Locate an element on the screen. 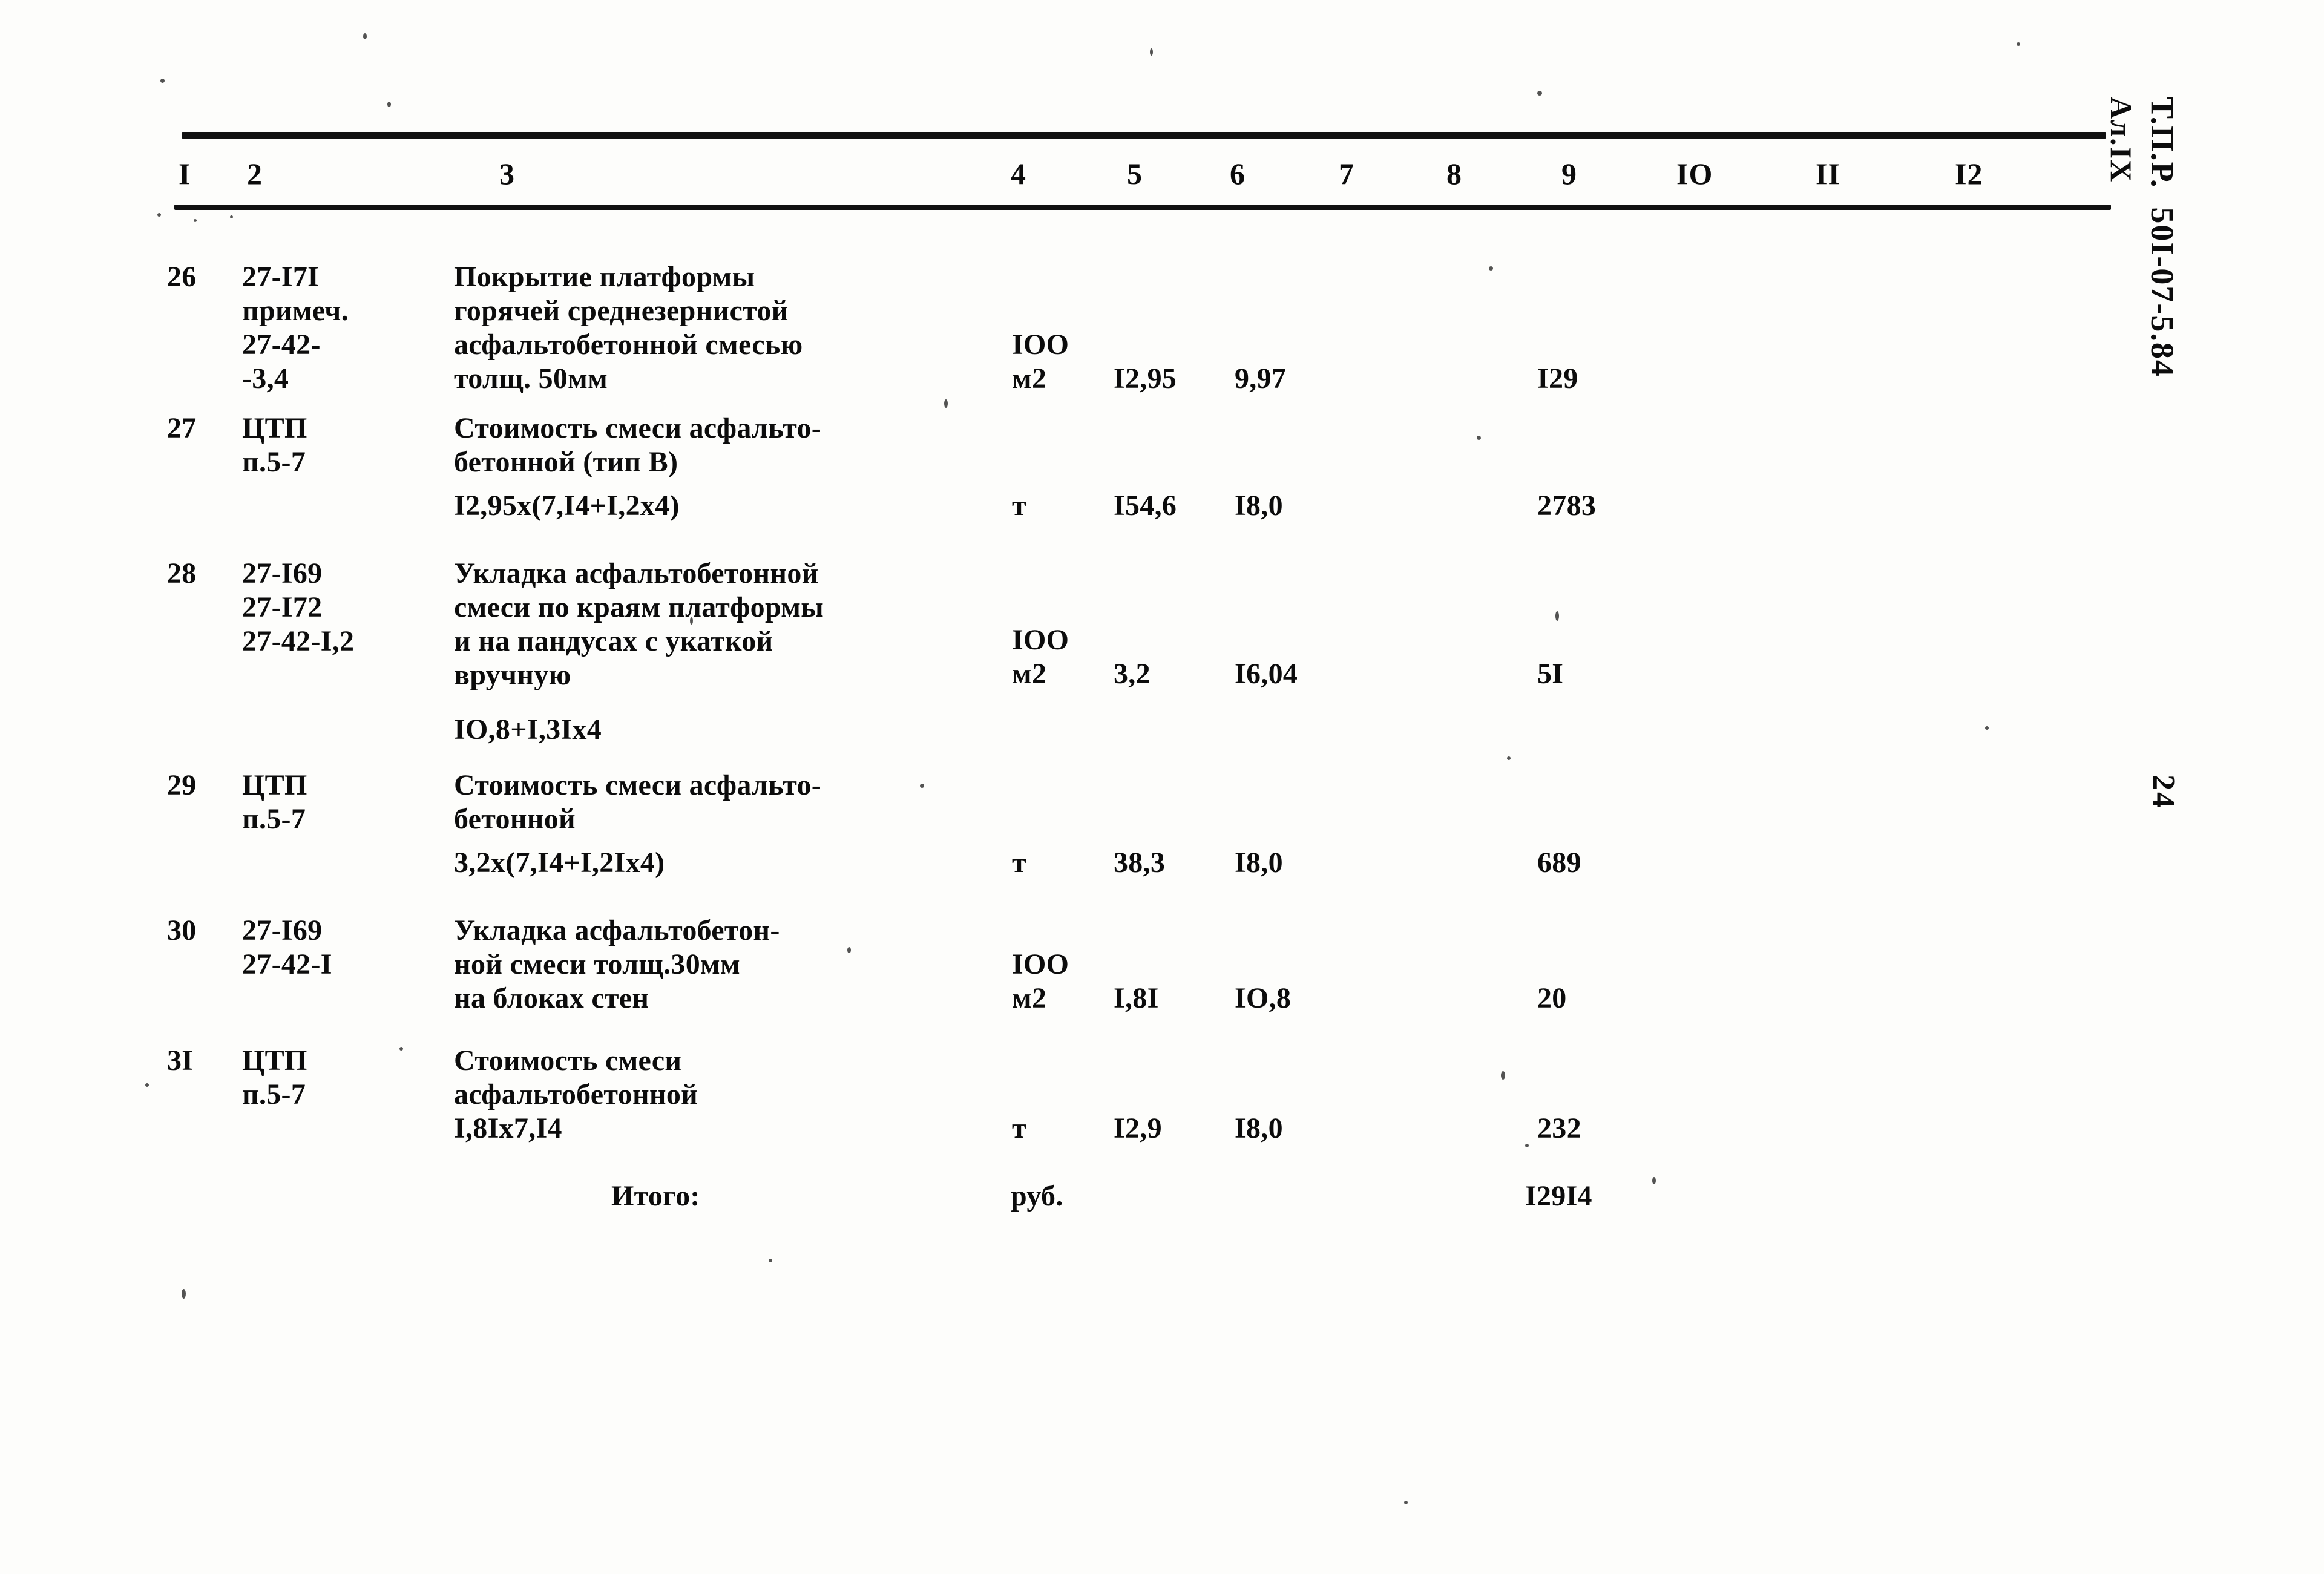  column-header-7: 7 is located at coordinates (1346, 174).